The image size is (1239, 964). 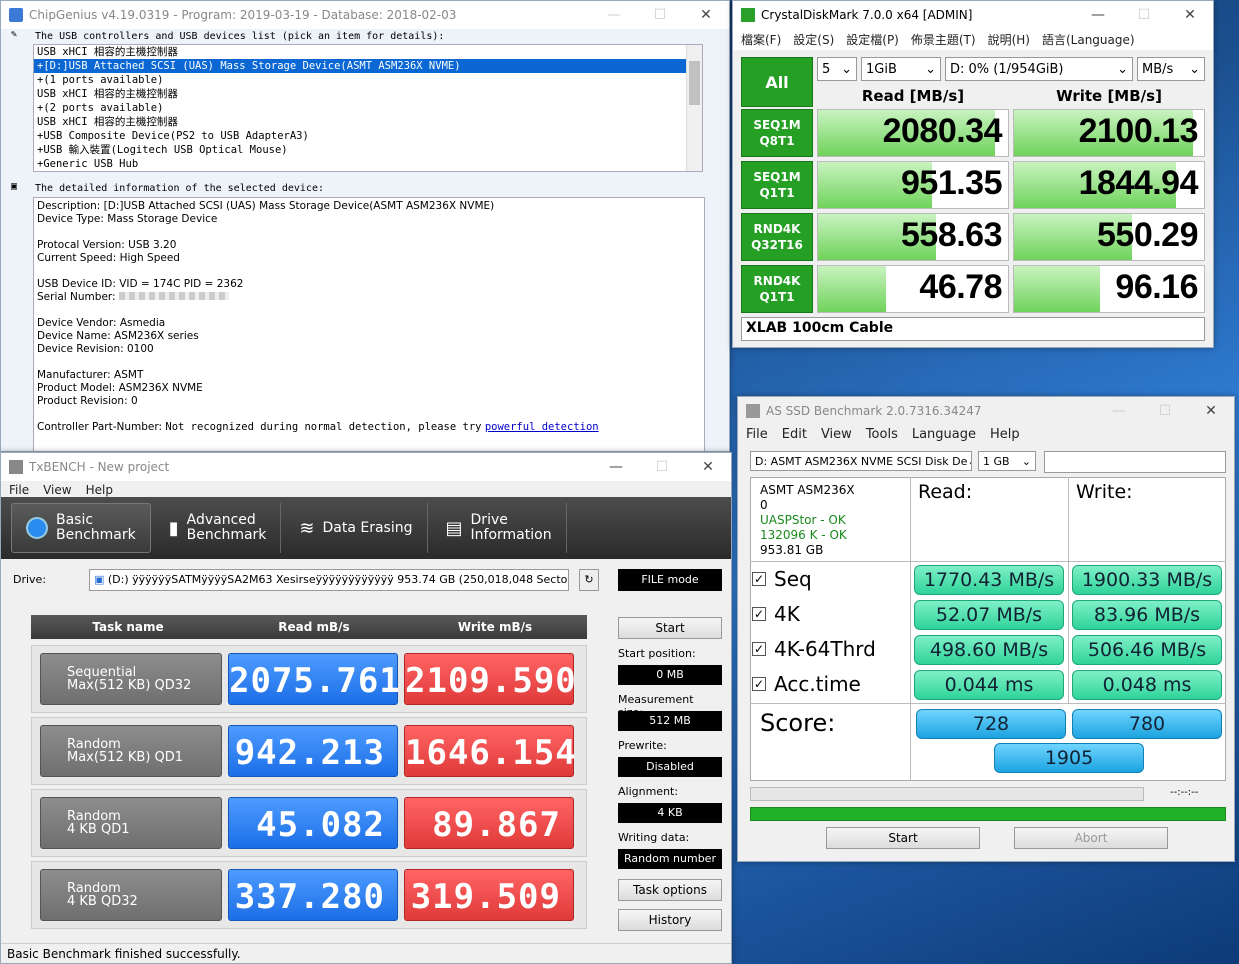 What do you see at coordinates (882, 434) in the screenshot?
I see `menu-tools: Tools` at bounding box center [882, 434].